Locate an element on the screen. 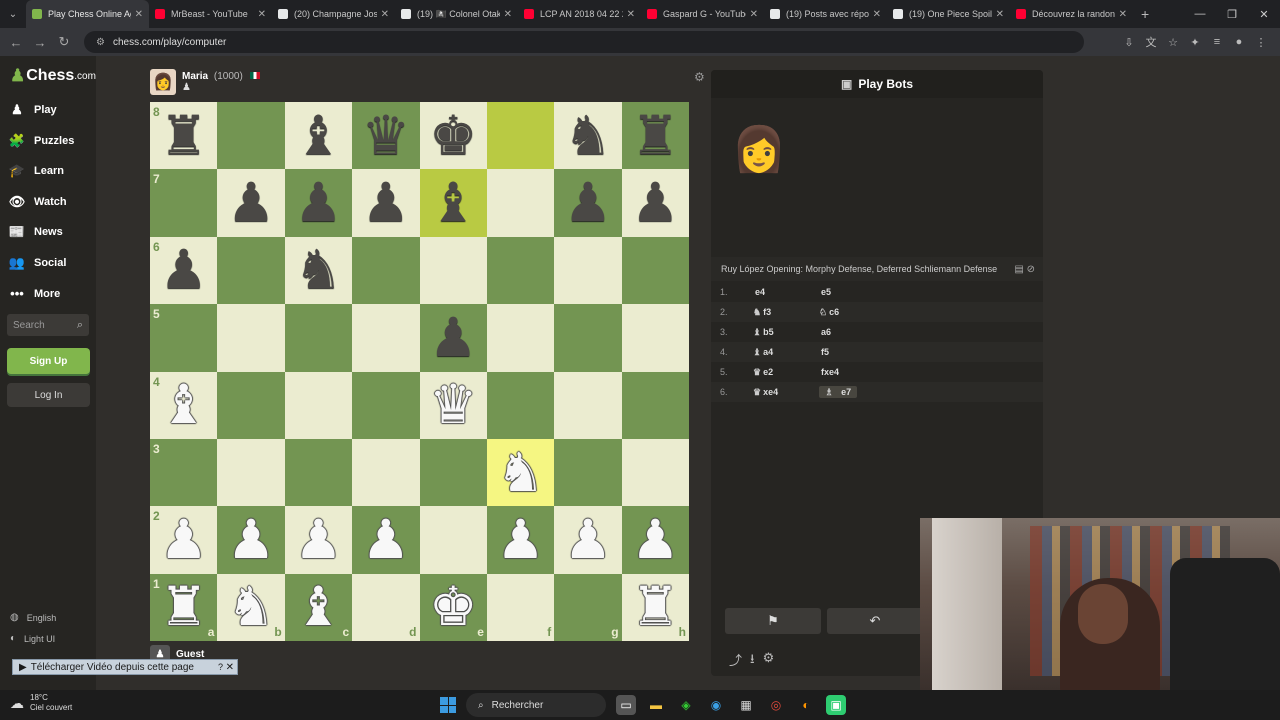 This screenshot has height=720, width=1280. resign-flag-button: ⚑ is located at coordinates (773, 621).